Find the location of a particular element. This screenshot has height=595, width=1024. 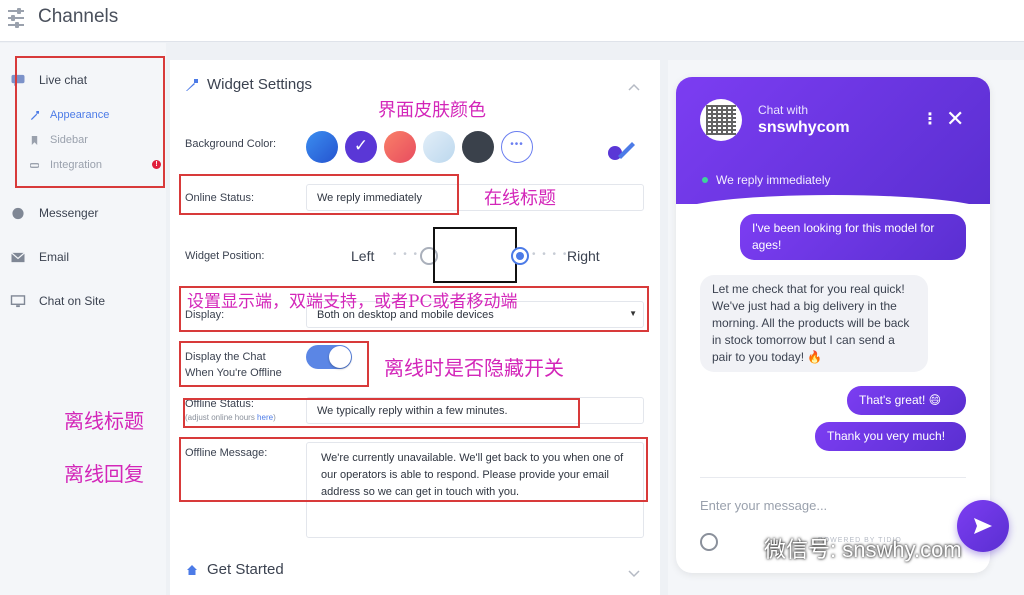

color-swatch-light-blue is located at coordinates (439, 147).